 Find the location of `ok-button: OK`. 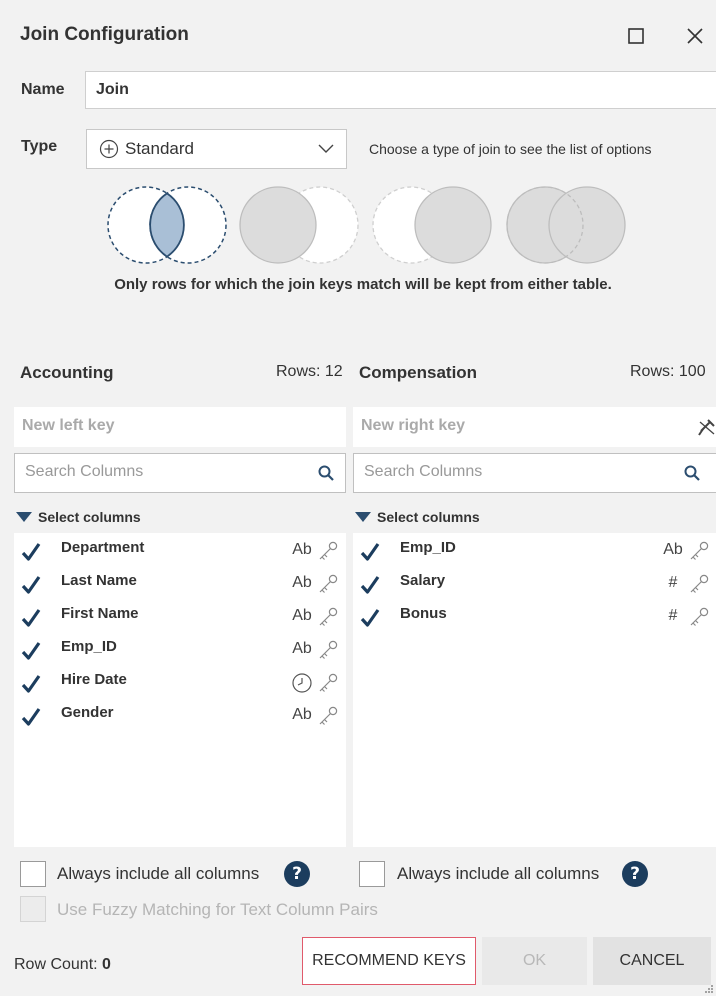

ok-button: OK is located at coordinates (534, 961).